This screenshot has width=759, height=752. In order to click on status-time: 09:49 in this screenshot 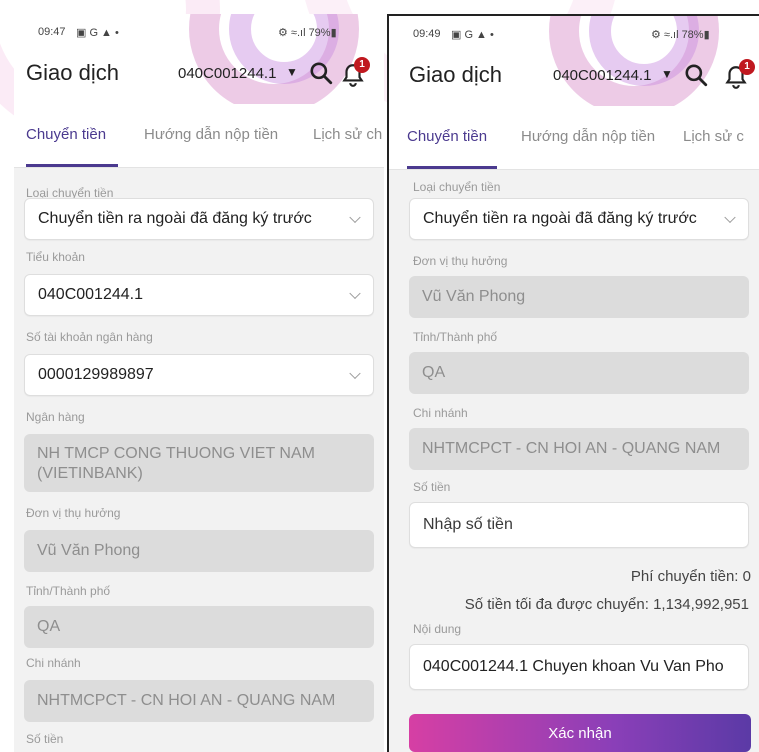, I will do `click(427, 34)`.